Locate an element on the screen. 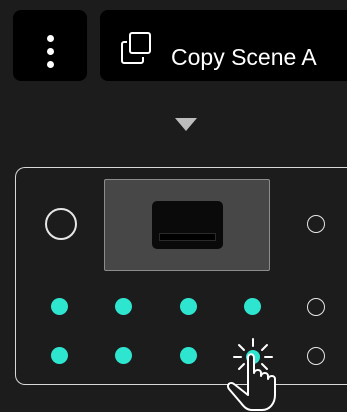 This screenshot has width=347, height=412. triangle-down-icon is located at coordinates (186, 124).